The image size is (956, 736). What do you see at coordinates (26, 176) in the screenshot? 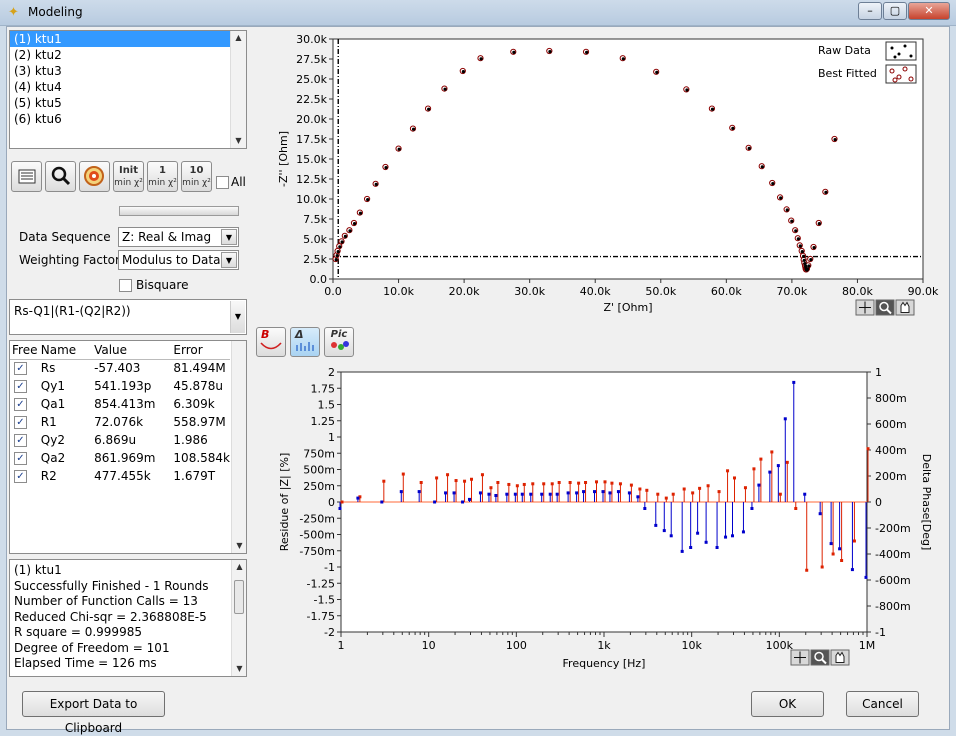
I see `table-view-button` at bounding box center [26, 176].